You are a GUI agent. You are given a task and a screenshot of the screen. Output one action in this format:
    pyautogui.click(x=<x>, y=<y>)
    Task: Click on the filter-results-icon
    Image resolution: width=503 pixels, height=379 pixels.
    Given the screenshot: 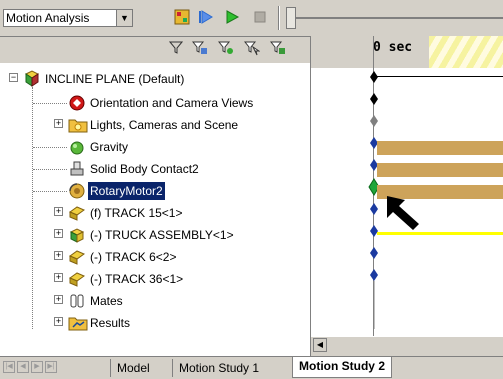 What is the action you would take?
    pyautogui.click(x=278, y=50)
    